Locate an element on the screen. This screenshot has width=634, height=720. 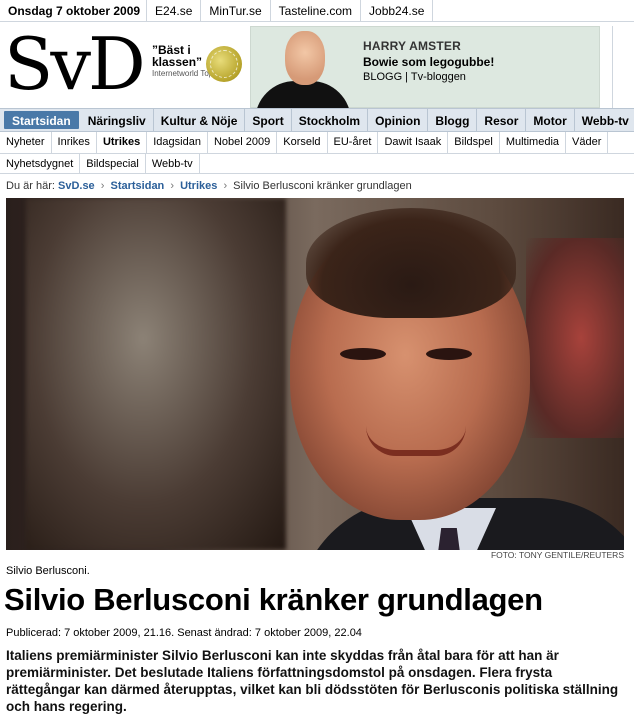
nav-naringsliv: Näringsliv is located at coordinates (117, 120).